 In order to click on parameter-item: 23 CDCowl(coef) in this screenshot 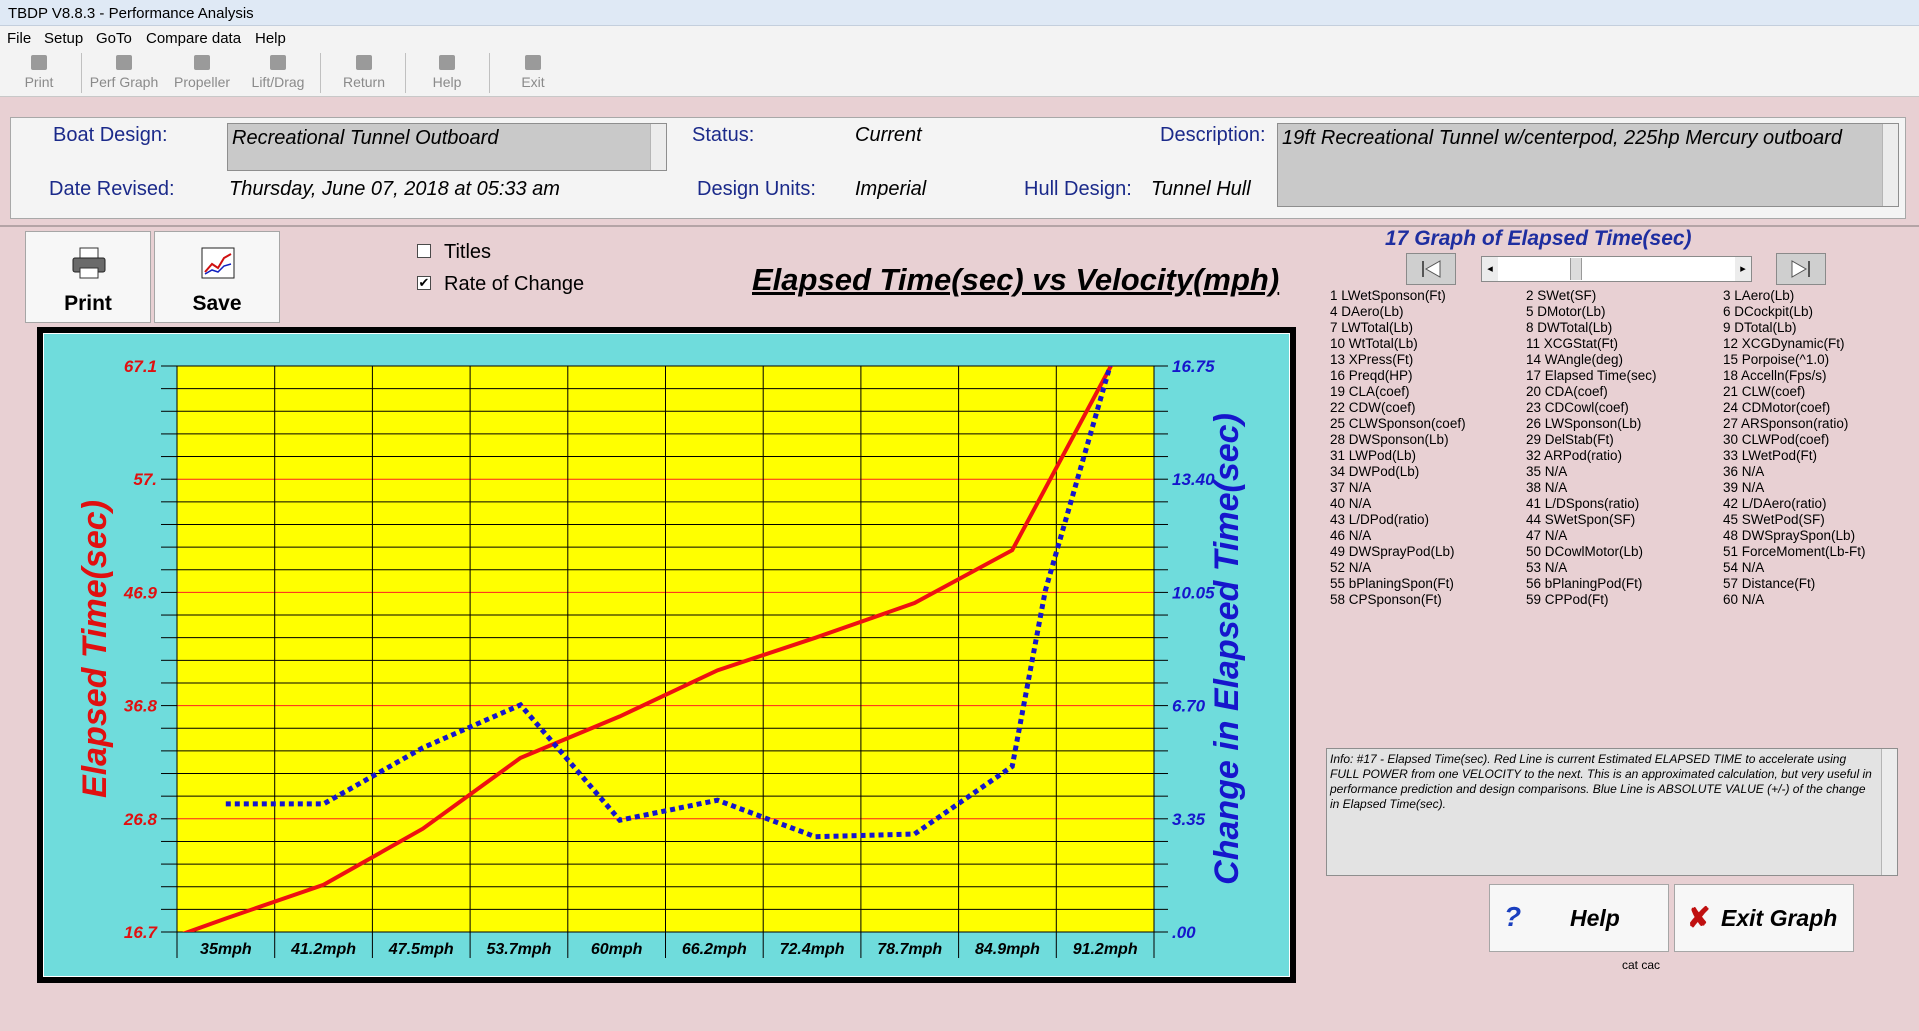, I will do `click(1577, 408)`.